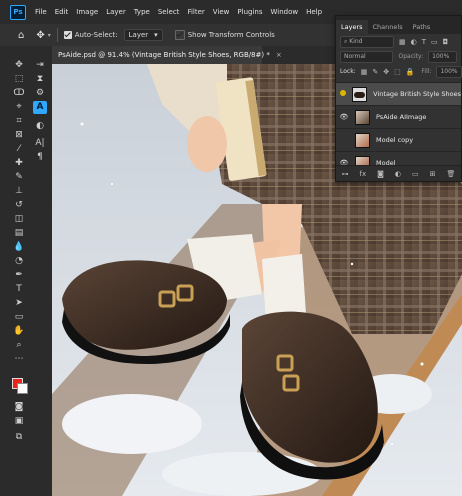 The height and width of the screenshot is (496, 462). Describe the element at coordinates (41, 12) in the screenshot. I see `menu-file: File` at that location.